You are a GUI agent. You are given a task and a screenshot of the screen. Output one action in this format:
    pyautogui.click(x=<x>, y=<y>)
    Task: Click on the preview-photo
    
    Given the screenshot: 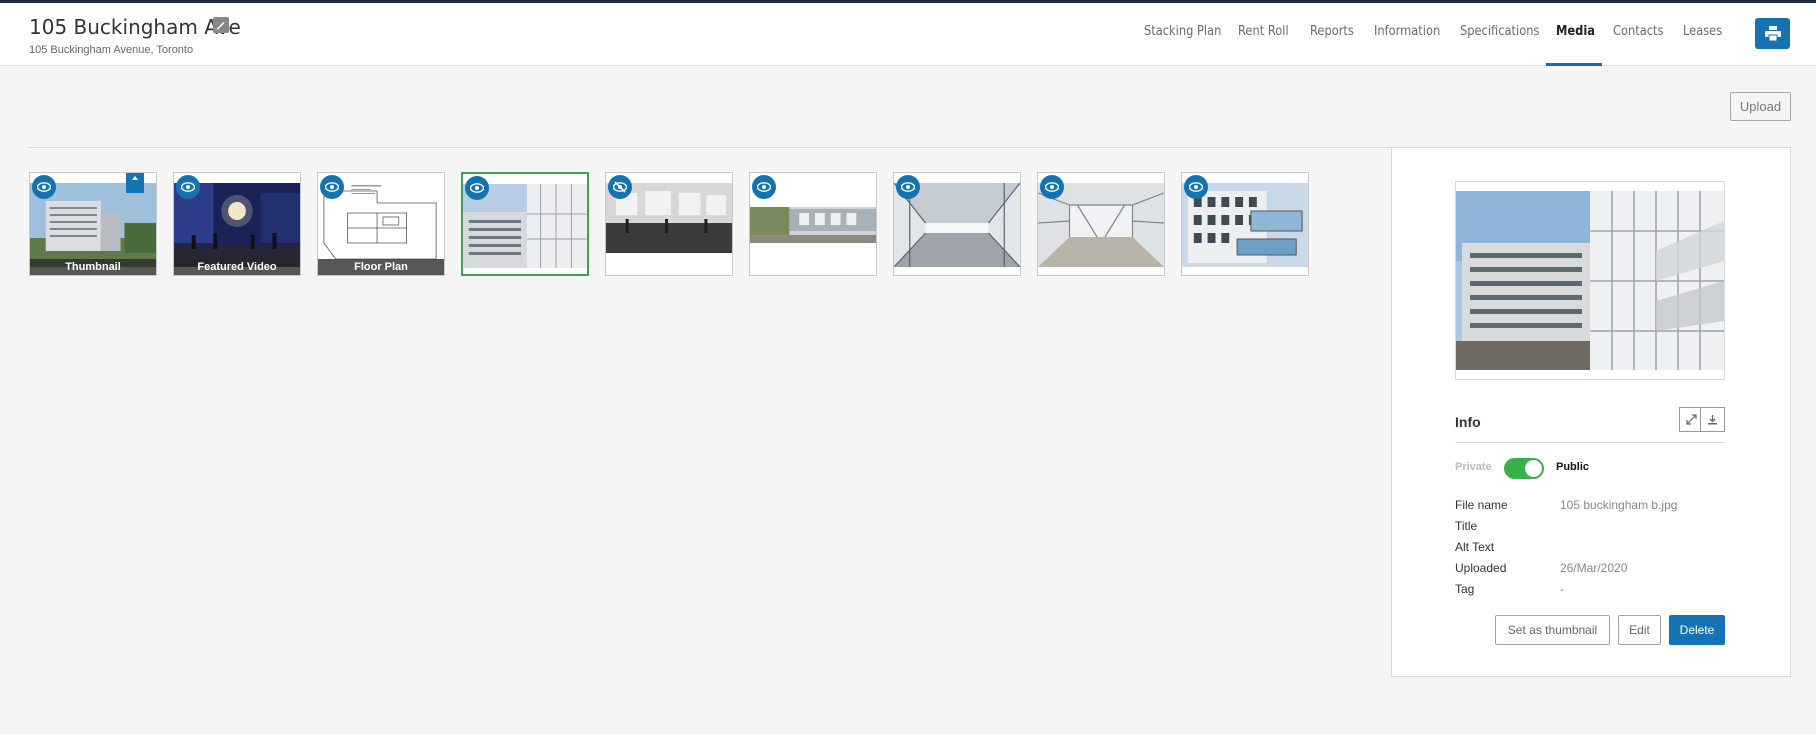 What is the action you would take?
    pyautogui.click(x=1590, y=280)
    